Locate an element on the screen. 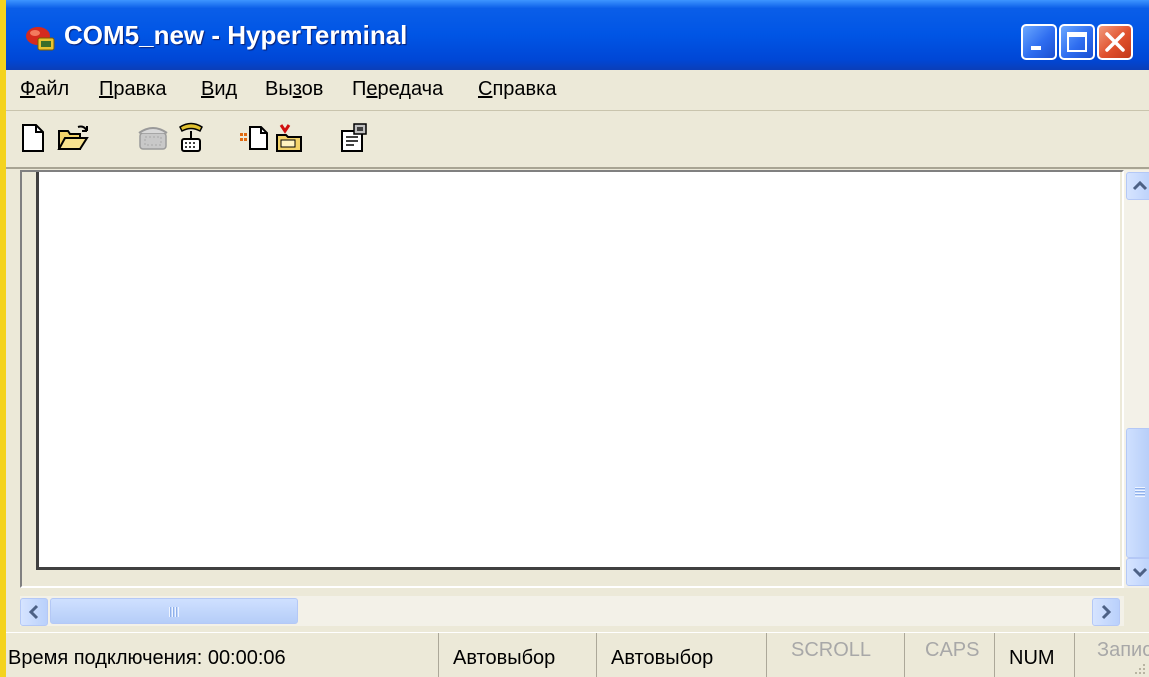 Image resolution: width=1149 pixels, height=677 pixels. open-folder-icon is located at coordinates (73, 137).